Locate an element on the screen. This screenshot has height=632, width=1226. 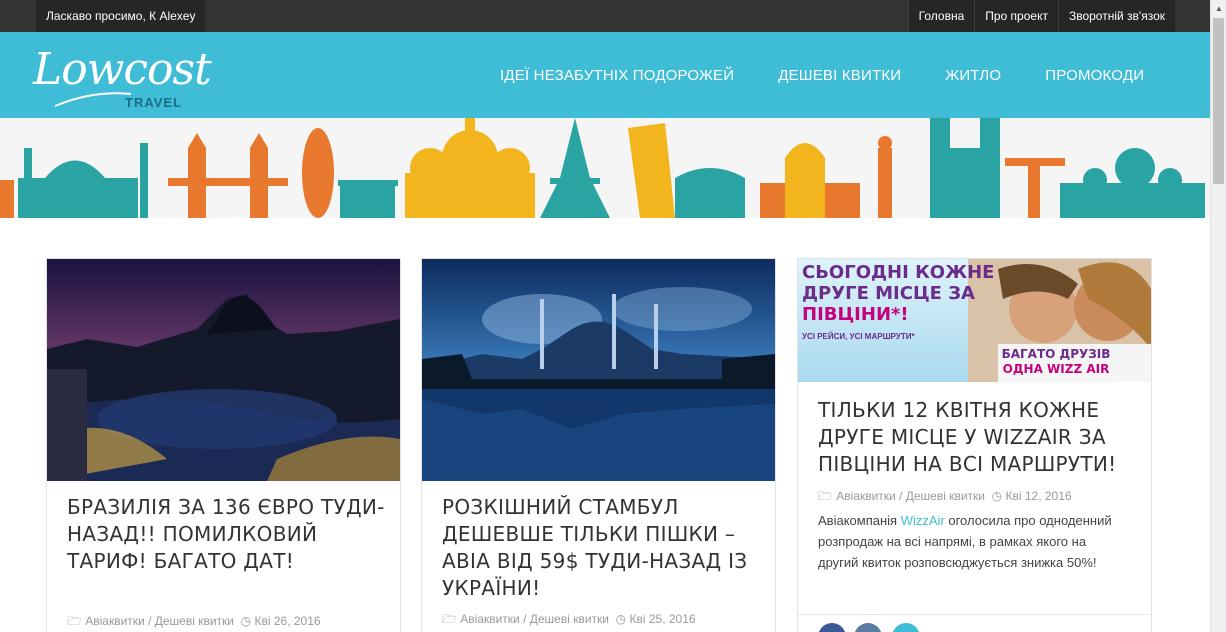
ad-badge-line-2: ОДНА WIZZ AIR is located at coordinates (1056, 369).